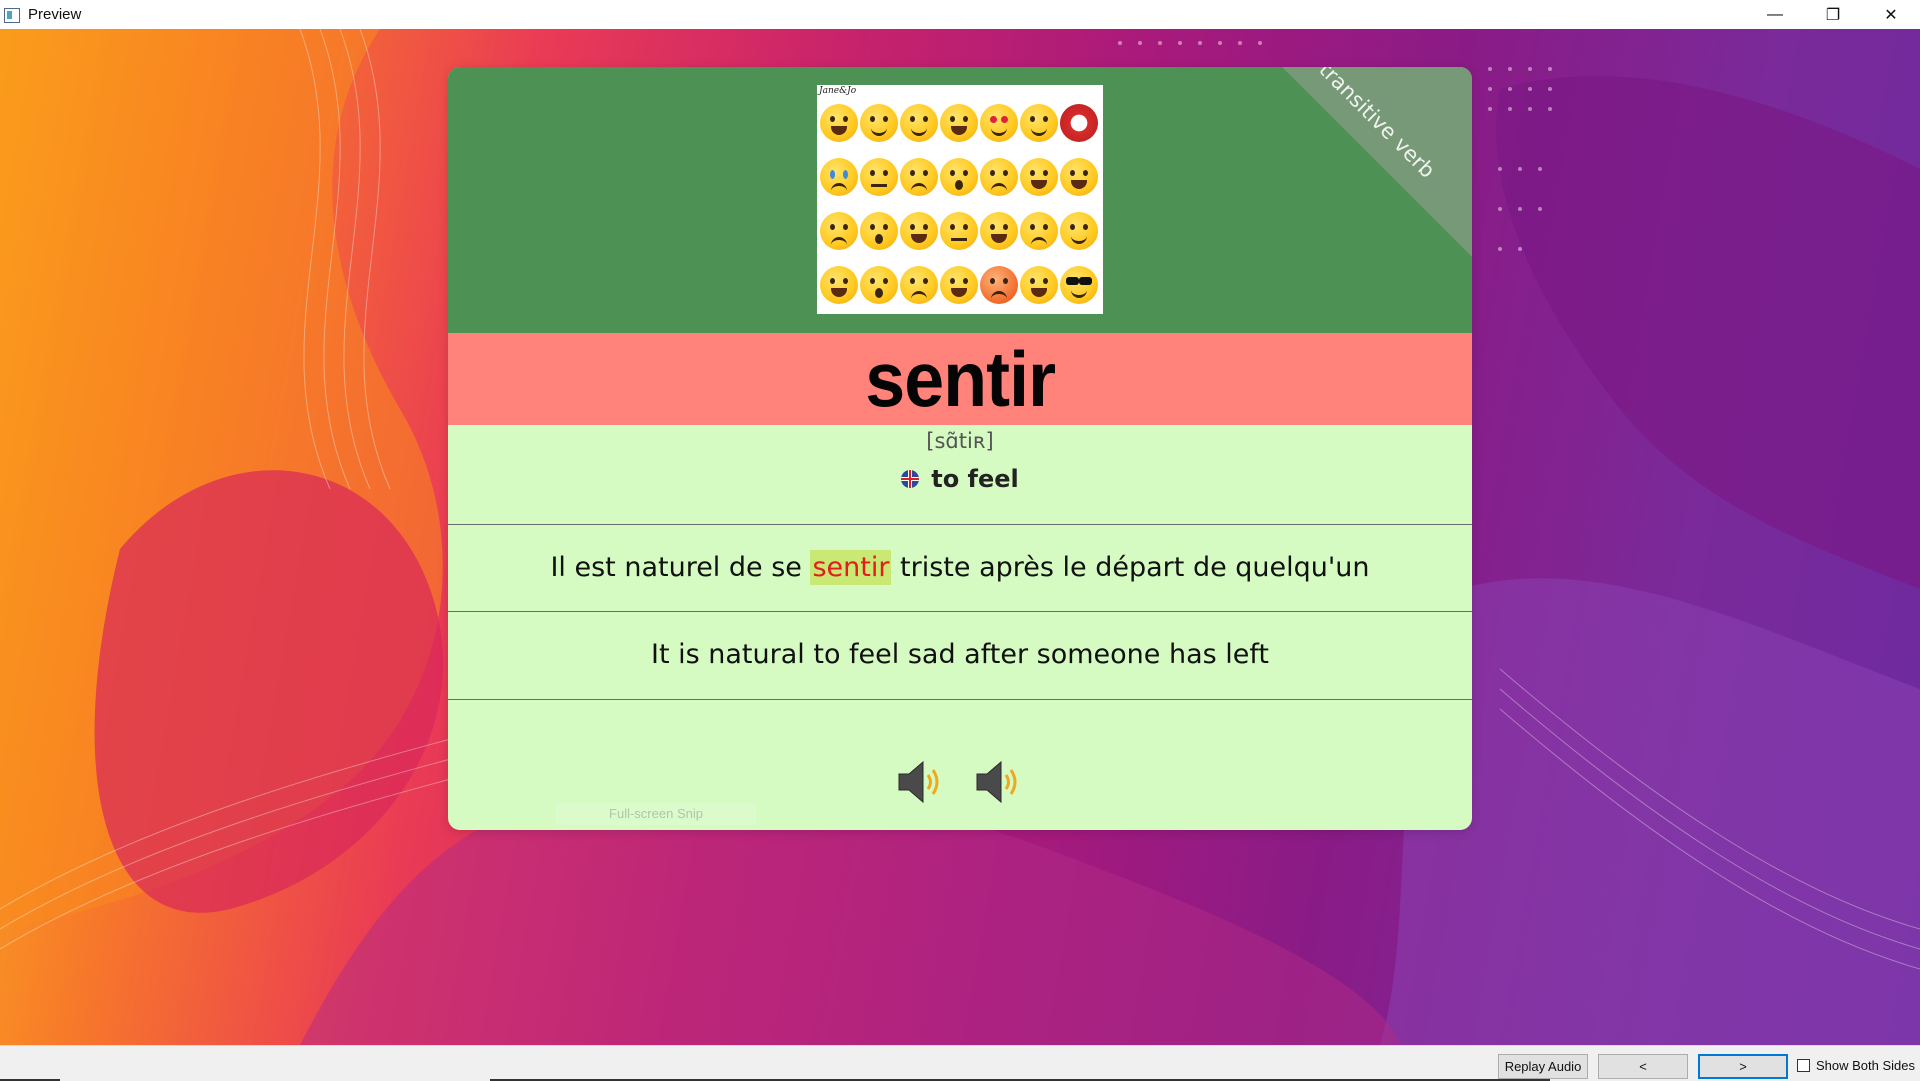  Describe the element at coordinates (838, 91) in the screenshot. I see `image-brand: Jane&Jo` at that location.